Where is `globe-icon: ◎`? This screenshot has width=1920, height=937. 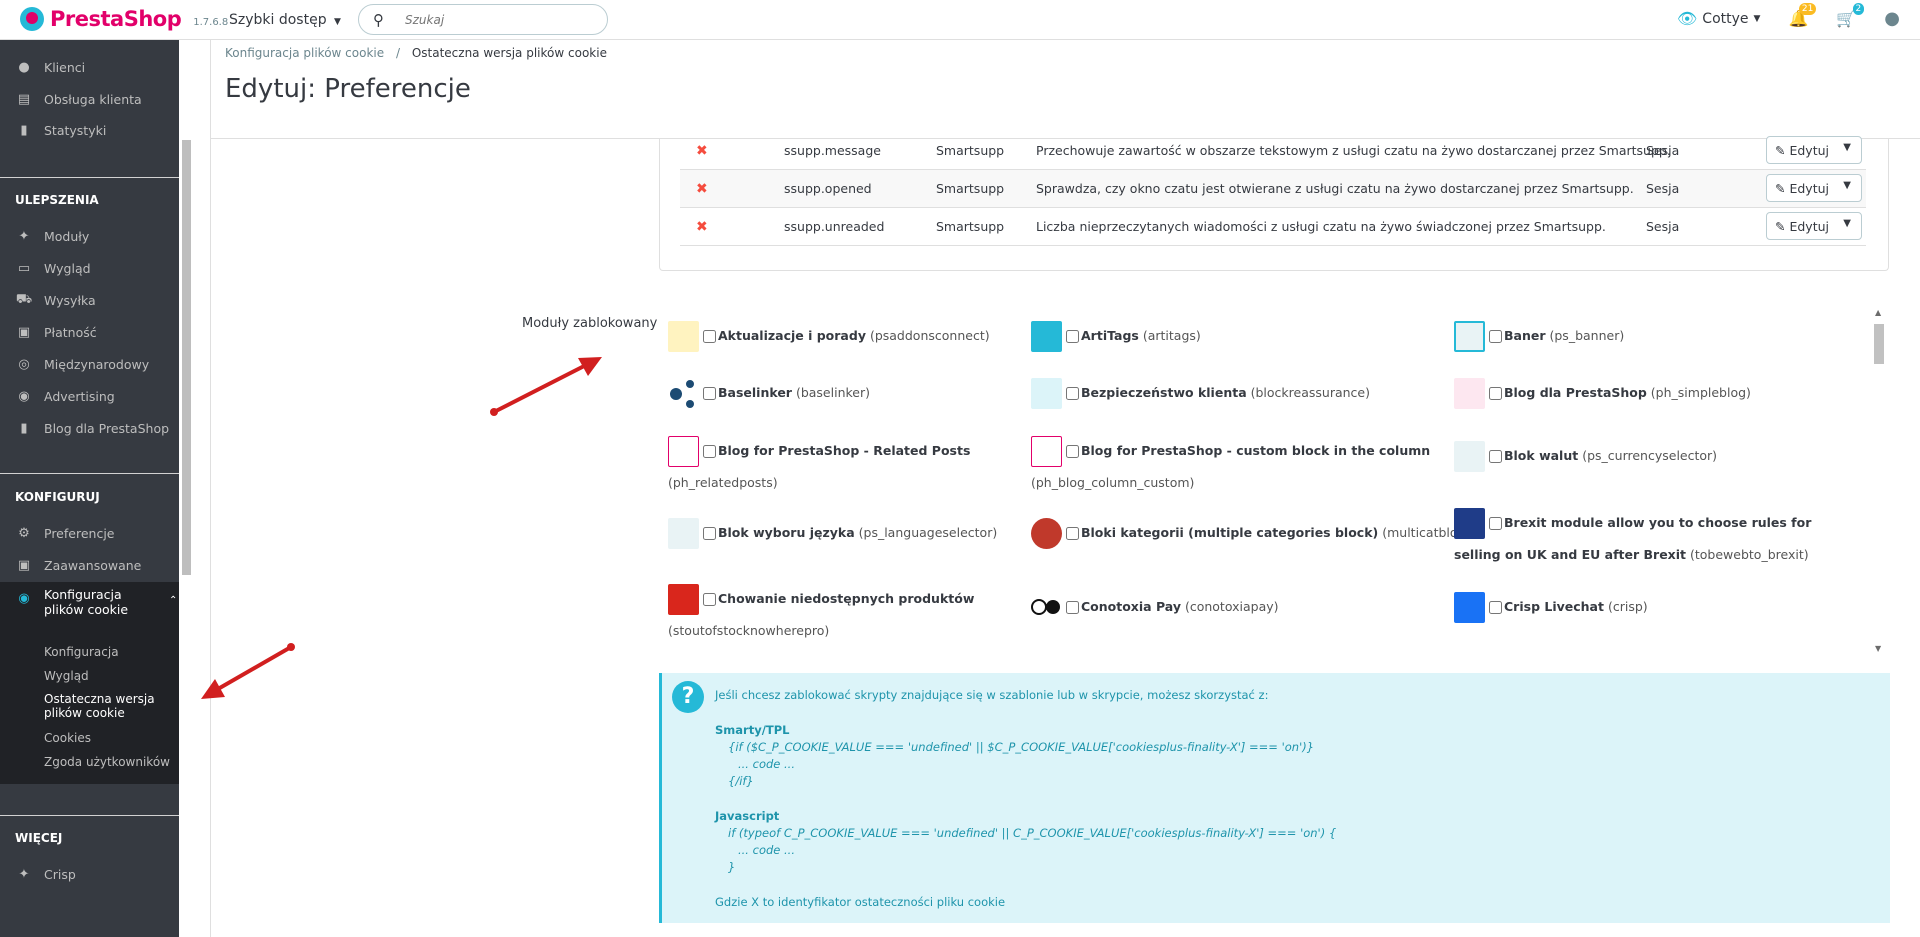
globe-icon: ◎ is located at coordinates (24, 364).